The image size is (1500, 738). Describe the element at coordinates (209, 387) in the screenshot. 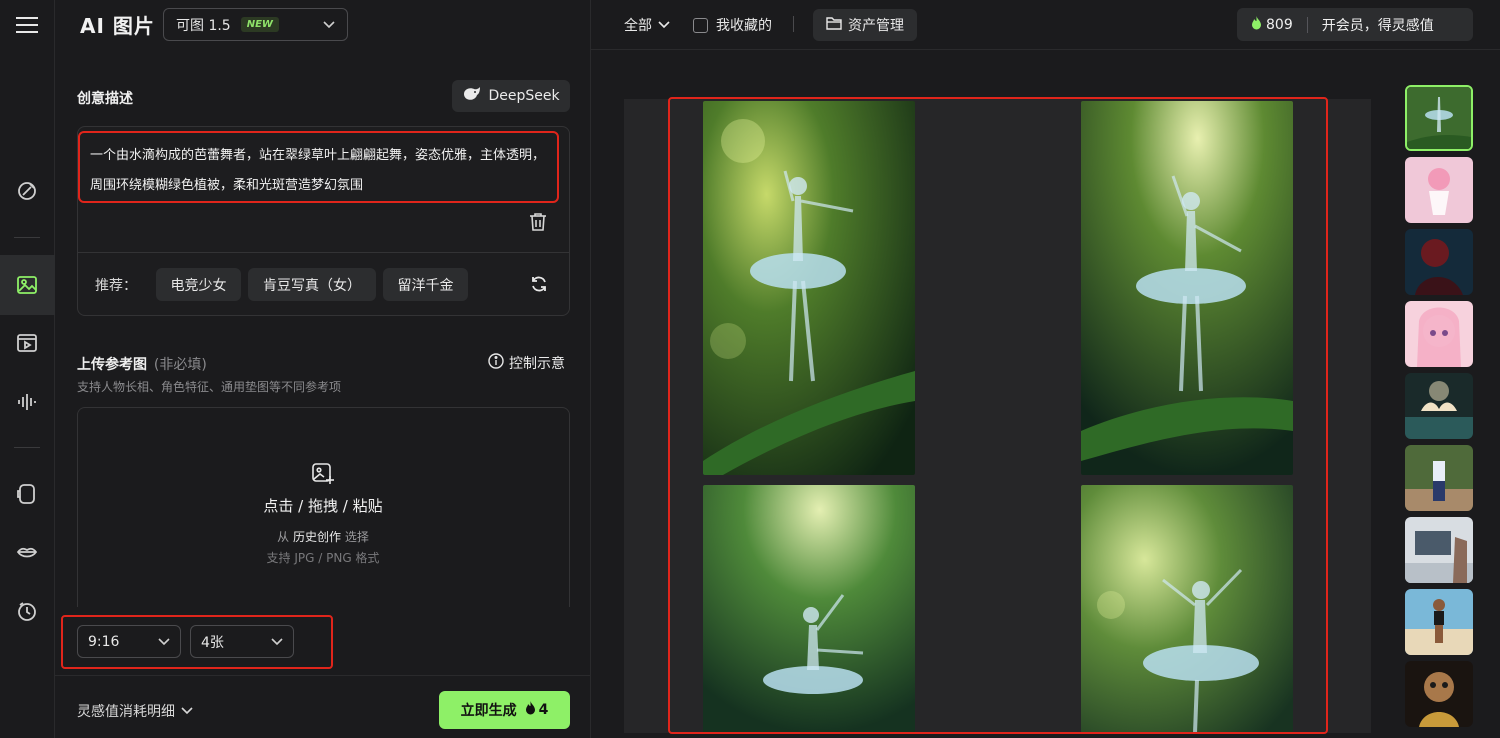

I see `upload-sub-note: 支持人物长相、角色特征、通用垫图等不同参考项` at that location.